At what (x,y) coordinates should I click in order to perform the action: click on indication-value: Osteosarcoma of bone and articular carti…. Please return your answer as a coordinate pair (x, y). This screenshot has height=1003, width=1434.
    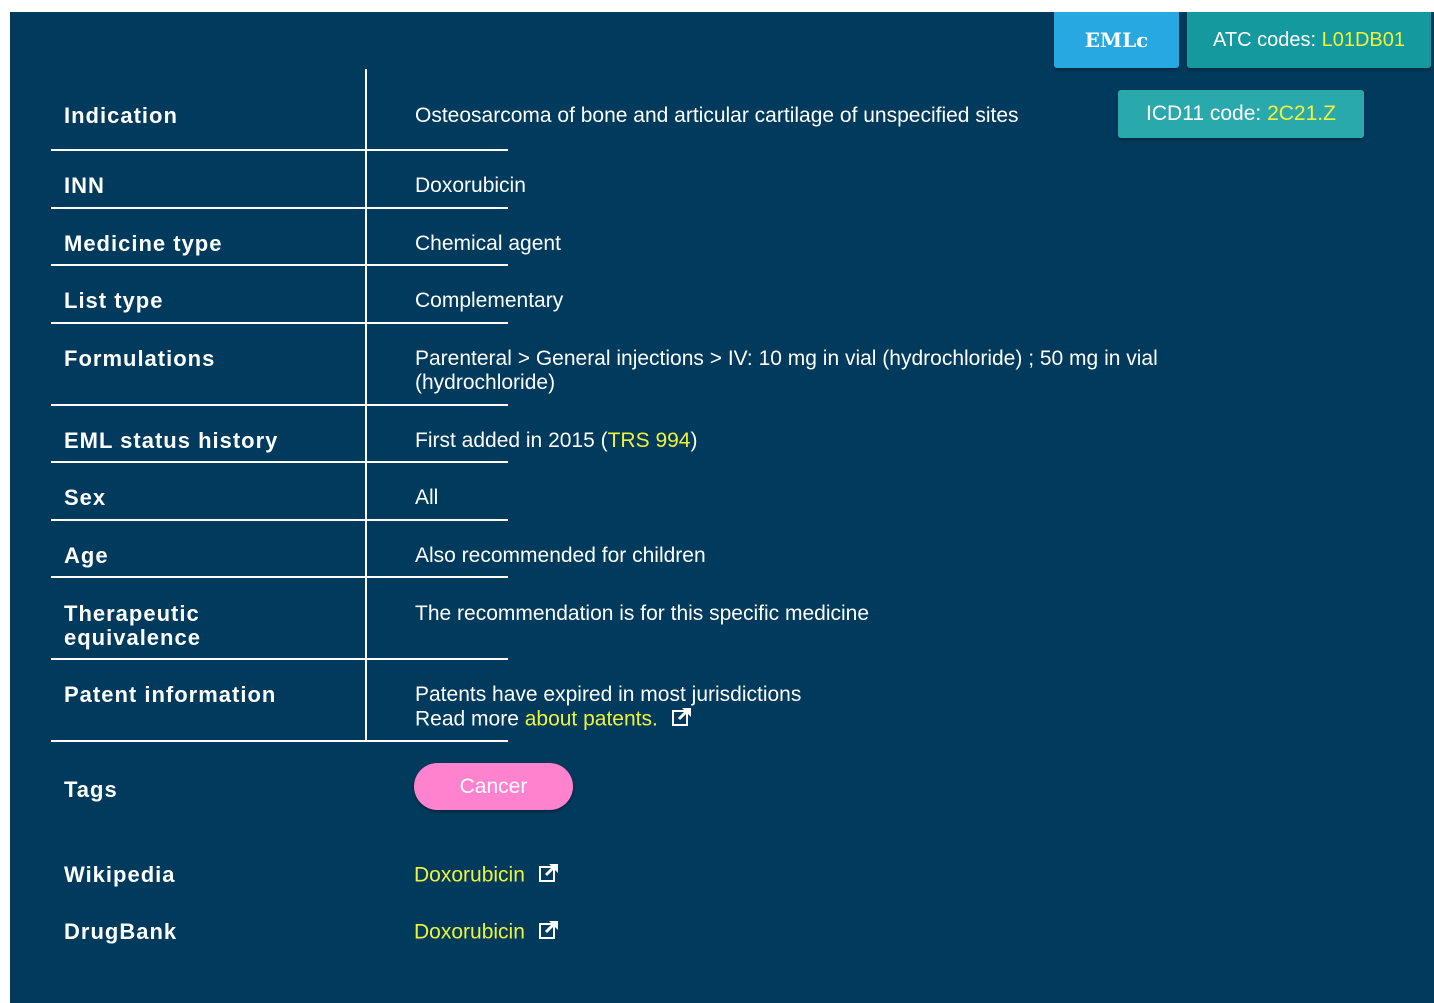
    Looking at the image, I should click on (717, 115).